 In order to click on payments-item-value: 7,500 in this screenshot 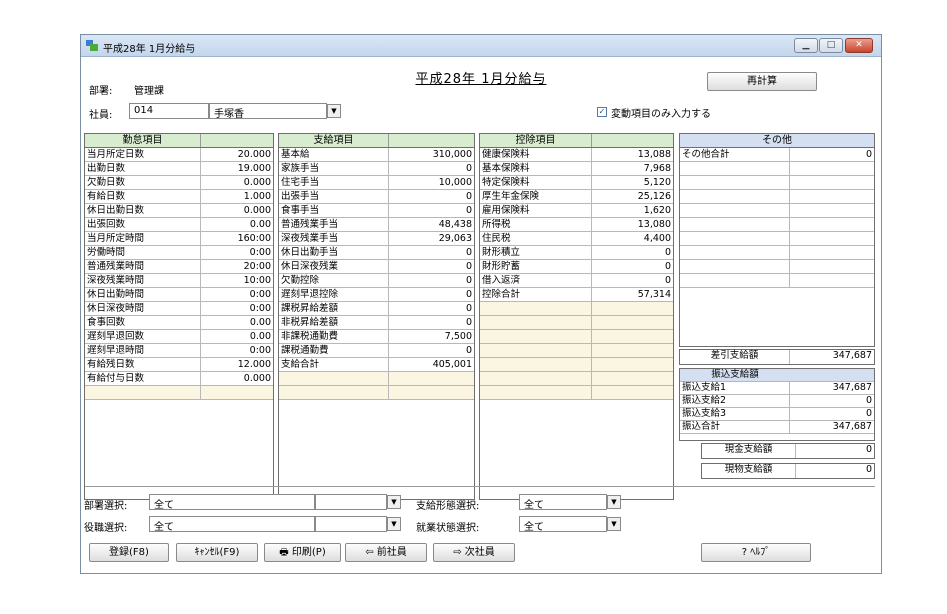, I will do `click(431, 336)`.